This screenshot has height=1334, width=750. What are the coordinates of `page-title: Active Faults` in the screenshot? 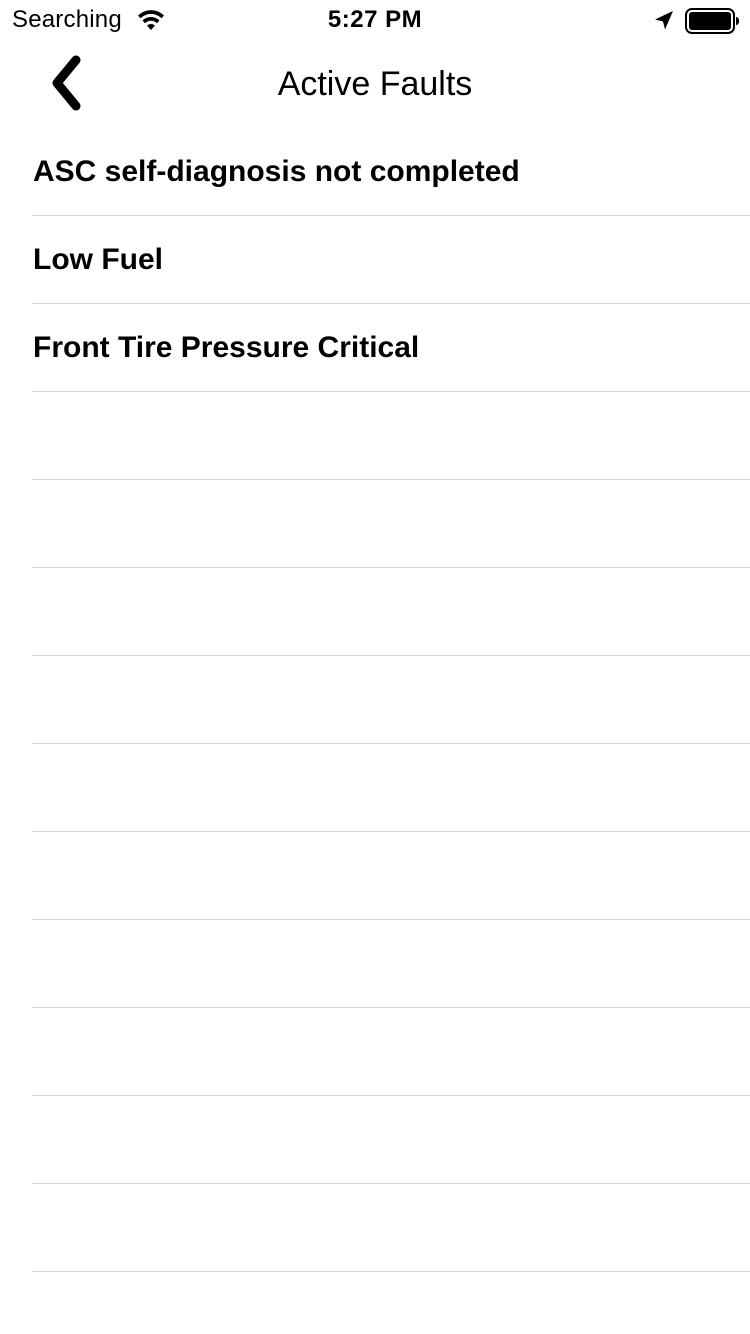 It's located at (375, 84).